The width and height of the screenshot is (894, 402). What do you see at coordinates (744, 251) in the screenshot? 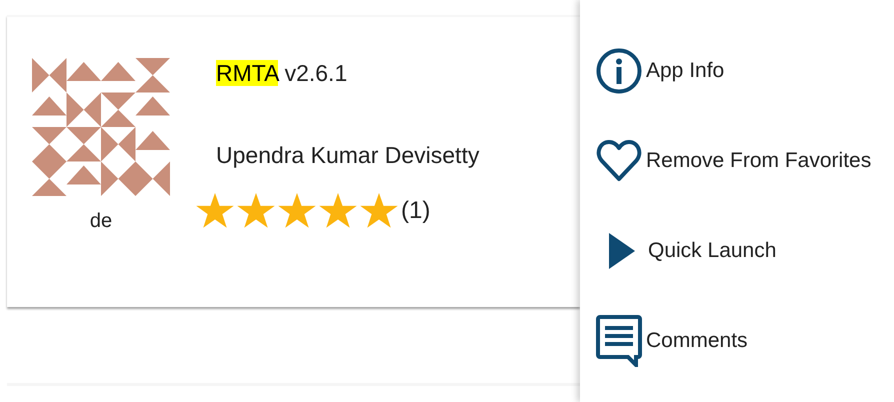
I see `menu-item: Quick Launch` at bounding box center [744, 251].